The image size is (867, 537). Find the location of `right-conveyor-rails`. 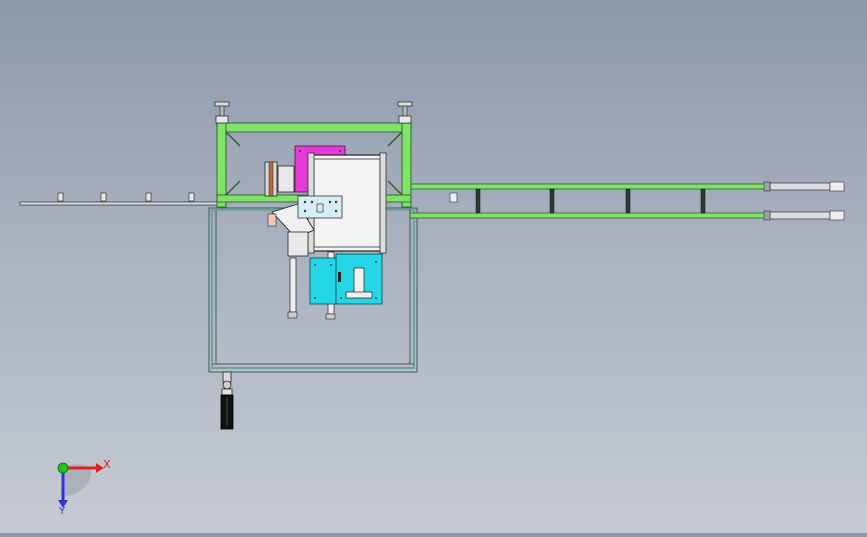

right-conveyor-rails is located at coordinates (627, 201).